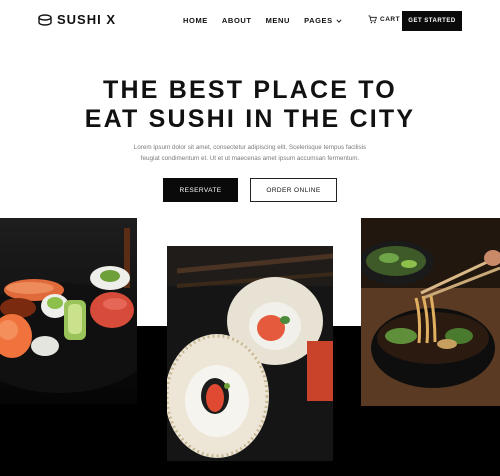  I want to click on sushi-platter-photo, so click(68, 311).